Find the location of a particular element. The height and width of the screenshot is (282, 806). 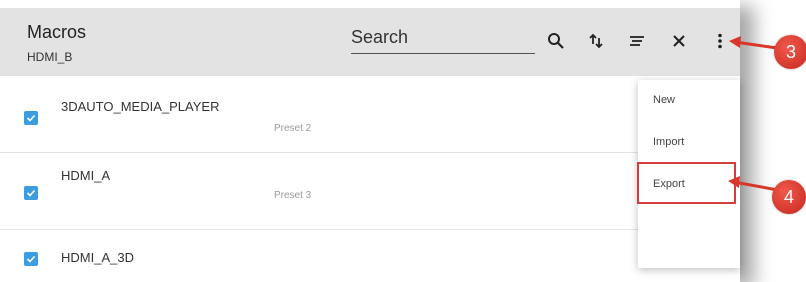

close-icon is located at coordinates (679, 41).